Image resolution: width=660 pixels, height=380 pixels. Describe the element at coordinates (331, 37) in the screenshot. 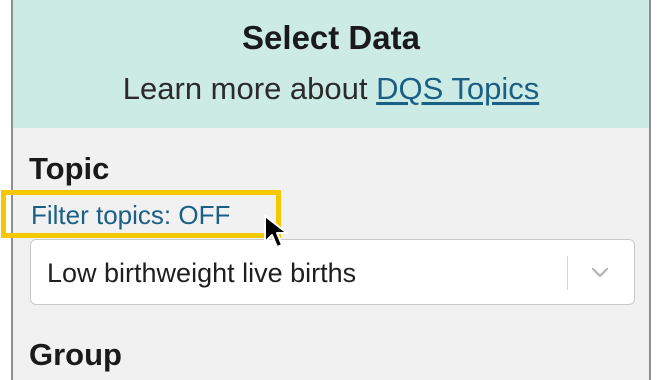

I see `panel-title: Select Data` at that location.